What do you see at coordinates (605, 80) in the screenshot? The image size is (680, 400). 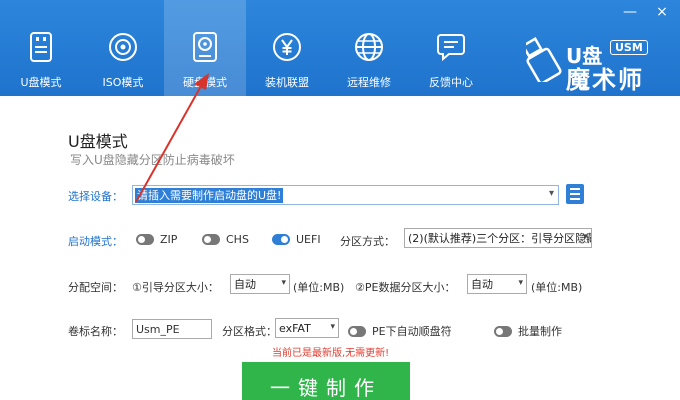 I see `logo-name-text: 魔术师` at bounding box center [605, 80].